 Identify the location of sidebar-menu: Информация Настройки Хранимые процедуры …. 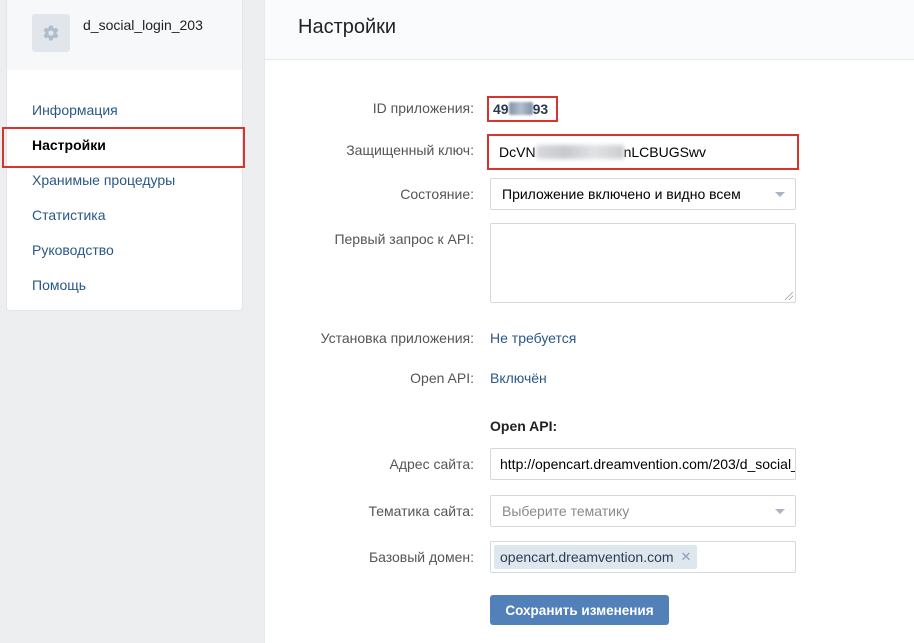
(123, 190).